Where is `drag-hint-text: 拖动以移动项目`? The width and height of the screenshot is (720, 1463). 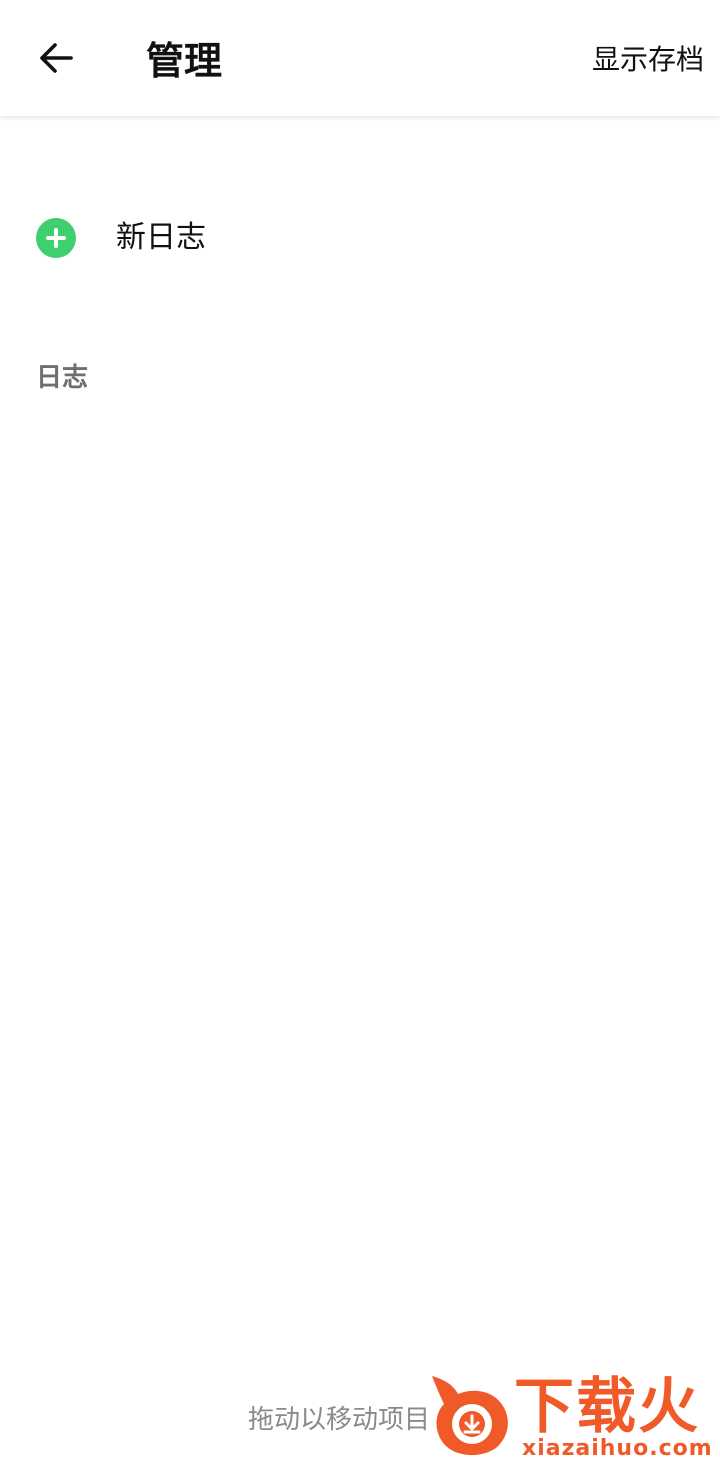
drag-hint-text: 拖动以移动项目 is located at coordinates (339, 1420).